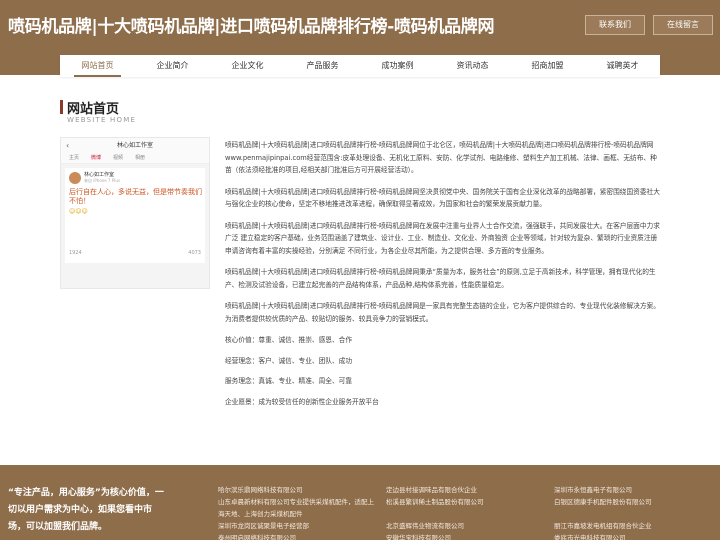 The image size is (720, 540). Describe the element at coordinates (435, 526) in the screenshot. I see `footer-link: 北京盛辉伟业物流有限公司` at that location.